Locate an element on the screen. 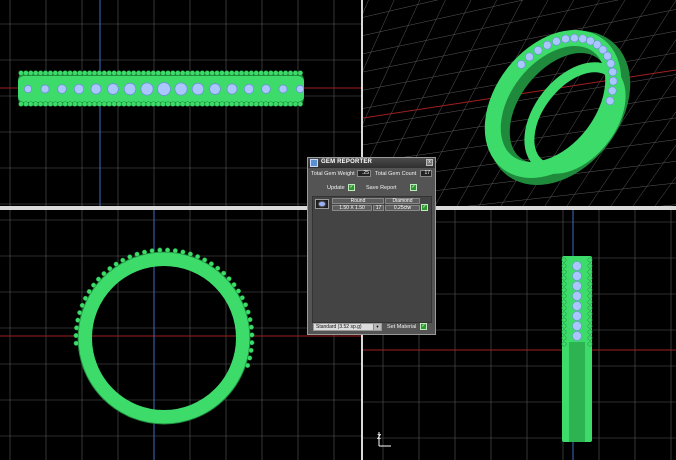 This screenshot has height=460, width=676. update-label: Update is located at coordinates (336, 188).